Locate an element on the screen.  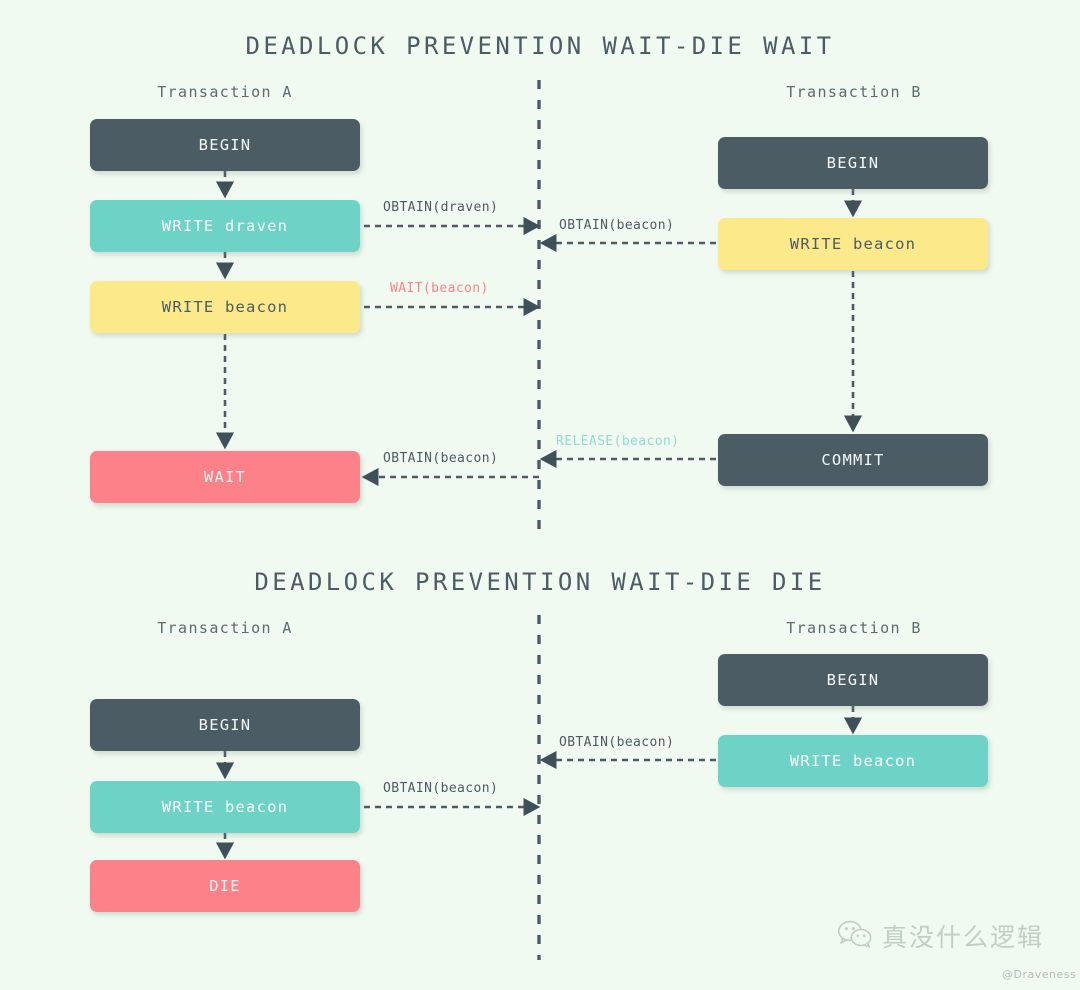
node-a-begin: BEGIN is located at coordinates (225, 145).